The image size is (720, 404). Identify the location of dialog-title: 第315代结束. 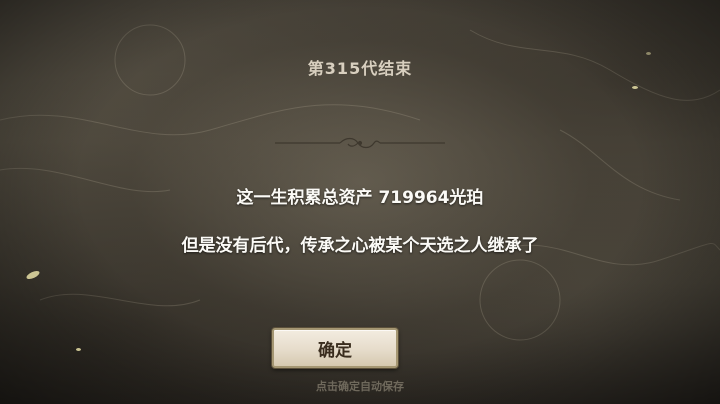
(360, 69).